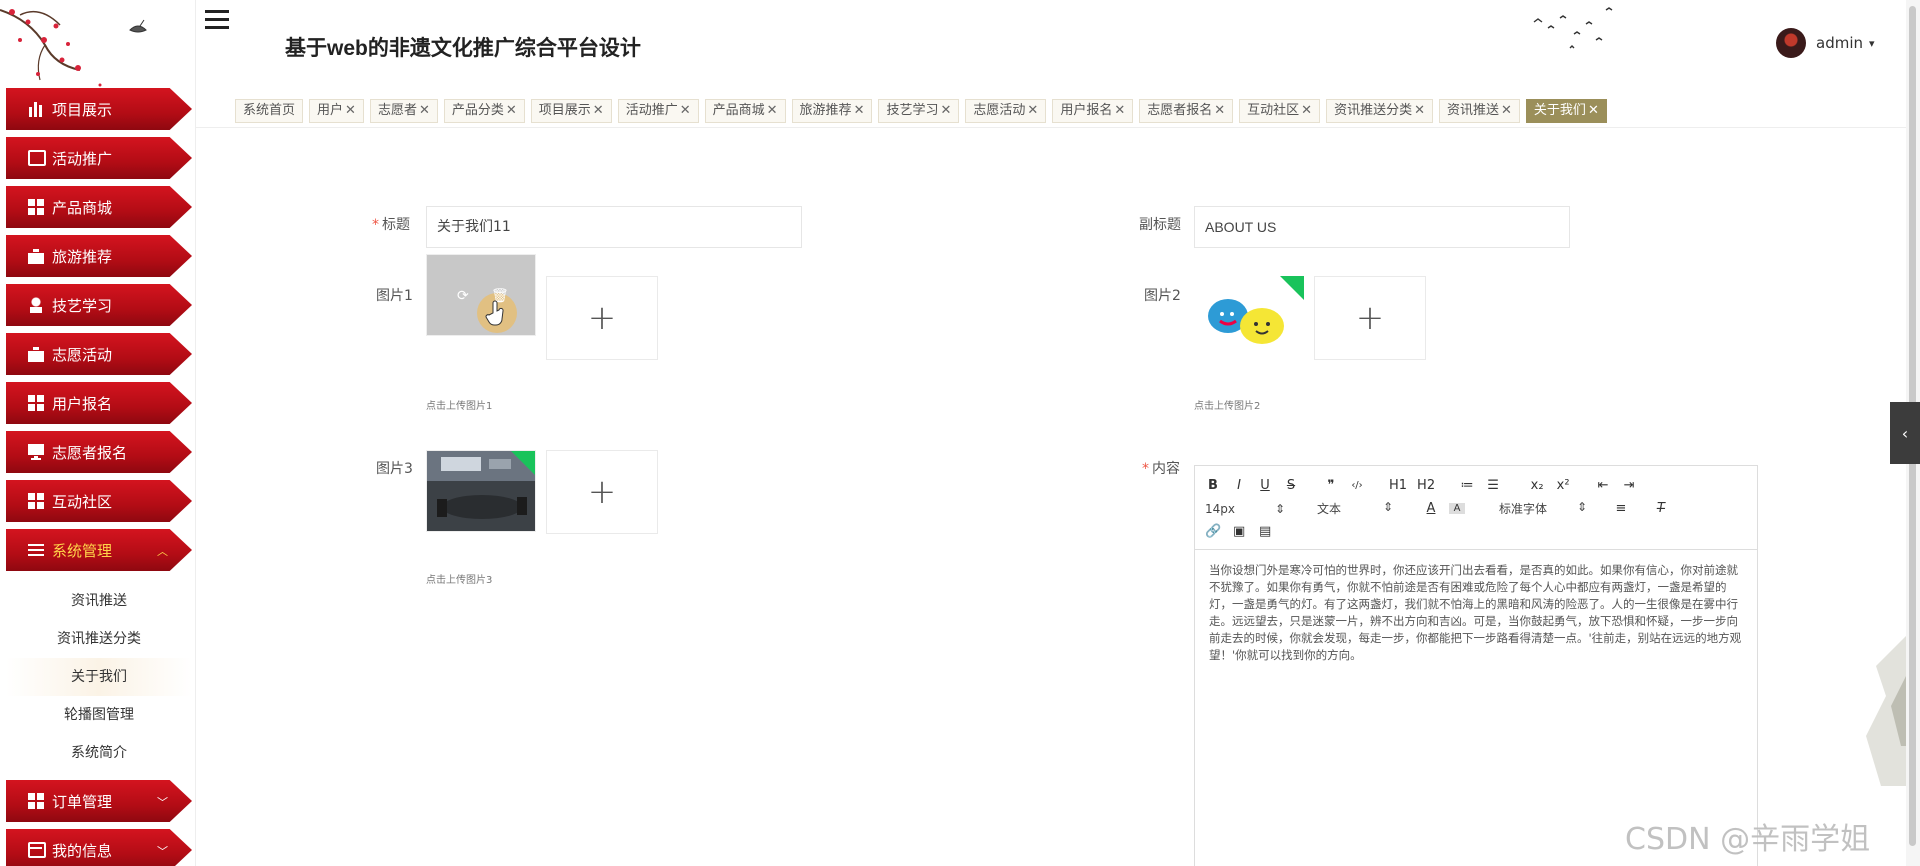 The image size is (1920, 866). What do you see at coordinates (1563, 485) in the screenshot?
I see `superscript-button: x²` at bounding box center [1563, 485].